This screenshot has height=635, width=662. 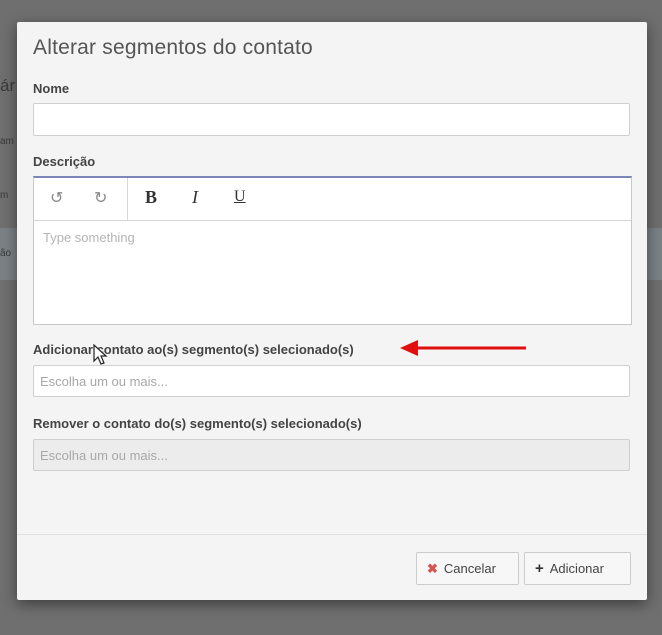 I want to click on description-label: Descrição, so click(x=64, y=161).